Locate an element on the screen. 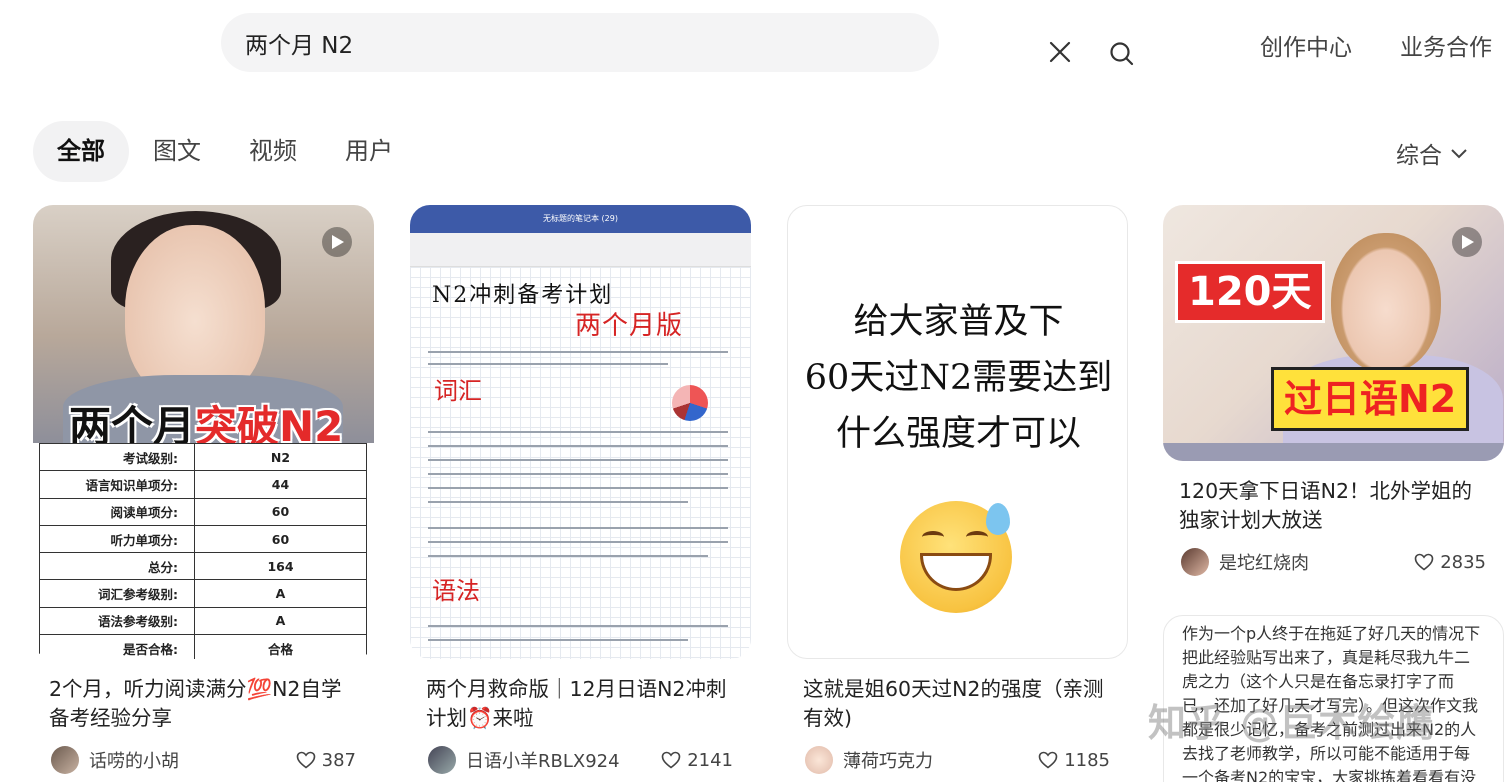 This screenshot has width=1512, height=782. table-cell: 考试级别: is located at coordinates (117, 457).